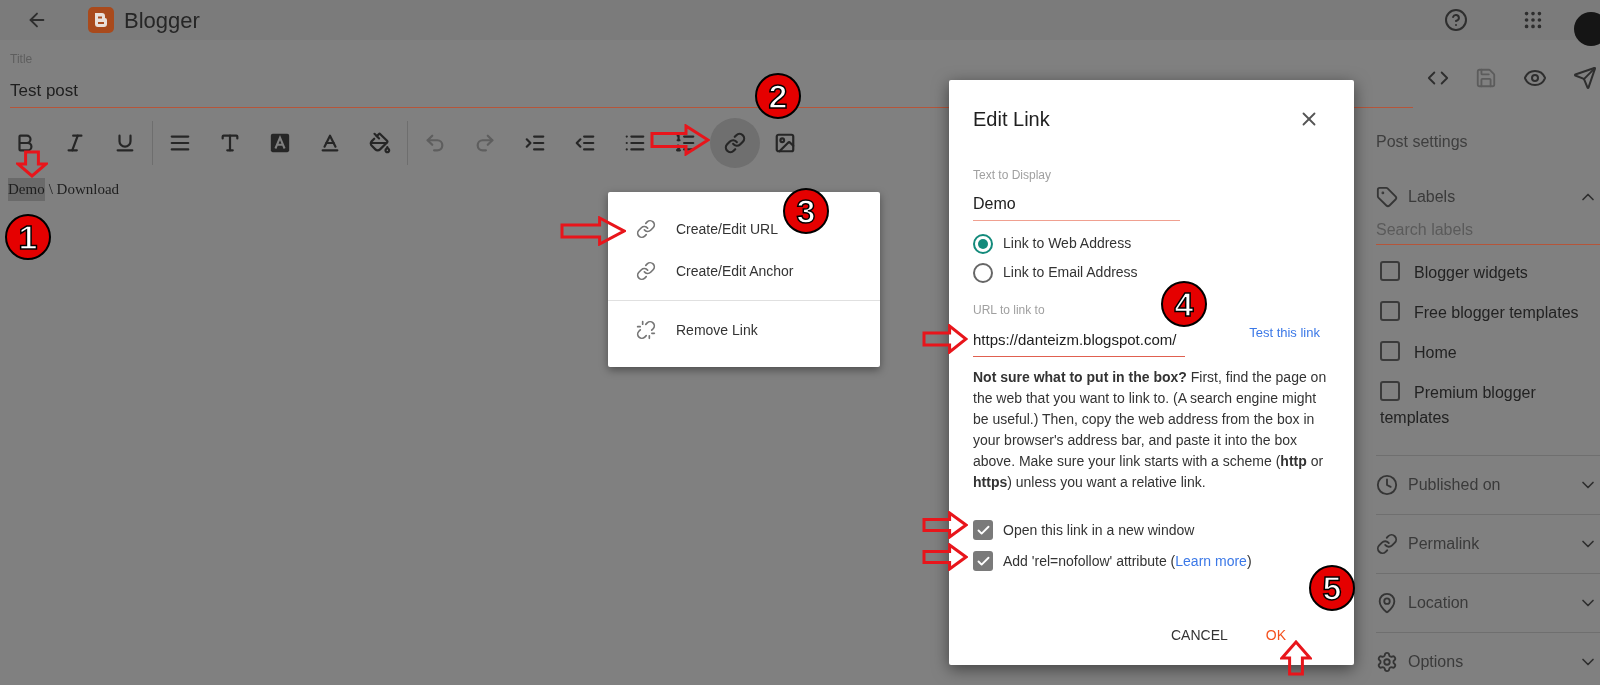 The image size is (1600, 685). What do you see at coordinates (635, 143) in the screenshot?
I see `bullet-list-icon` at bounding box center [635, 143].